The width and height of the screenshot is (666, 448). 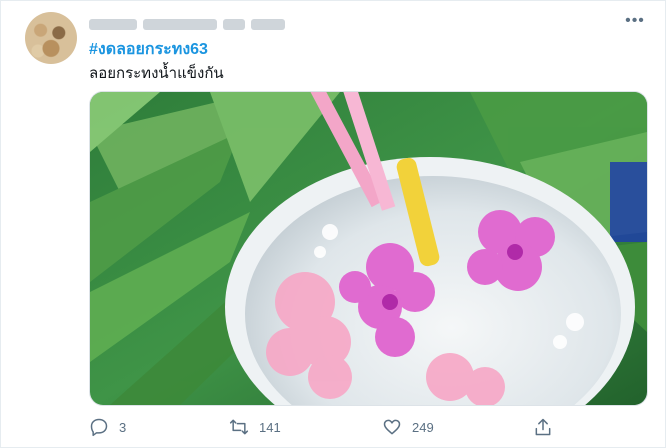 I want to click on retweet-button: 141, so click(x=255, y=427).